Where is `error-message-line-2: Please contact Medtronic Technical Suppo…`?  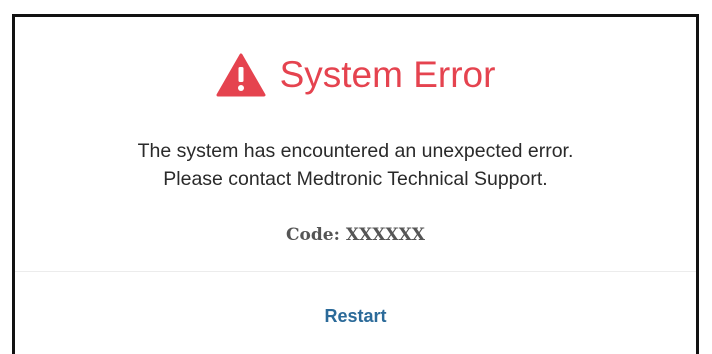
error-message-line-2: Please contact Medtronic Technical Suppo… is located at coordinates (355, 179).